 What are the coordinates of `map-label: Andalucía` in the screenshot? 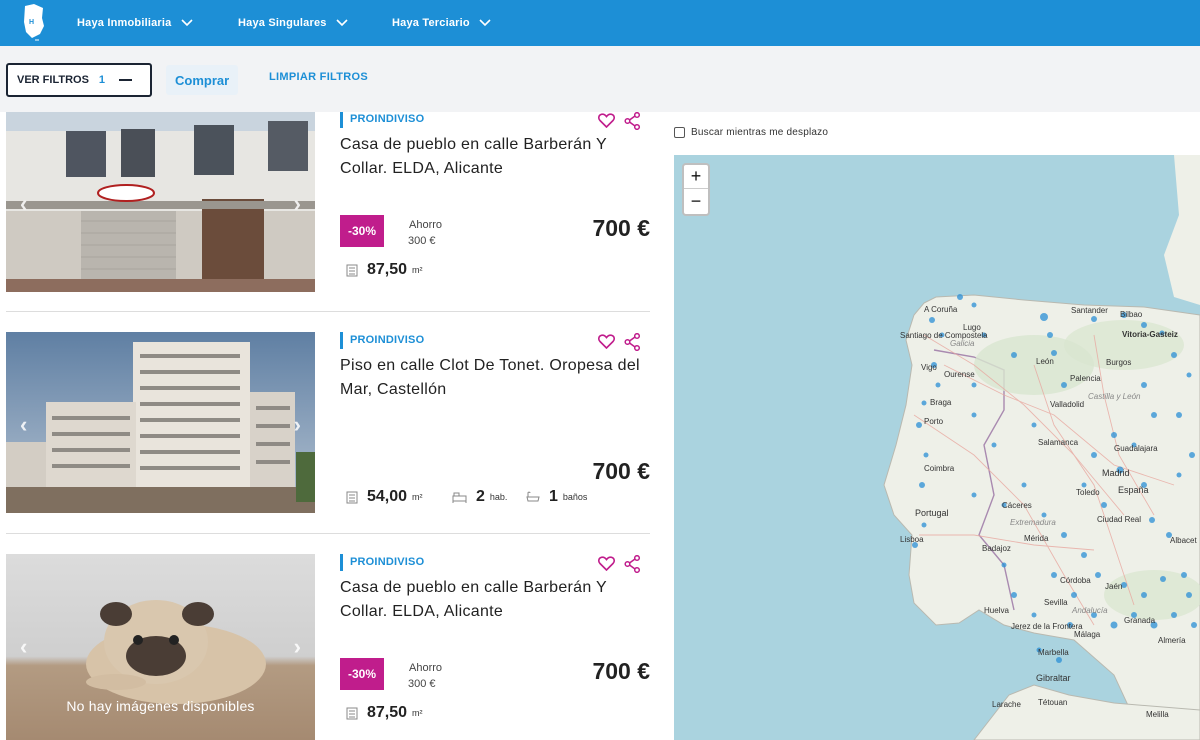 It's located at (1089, 610).